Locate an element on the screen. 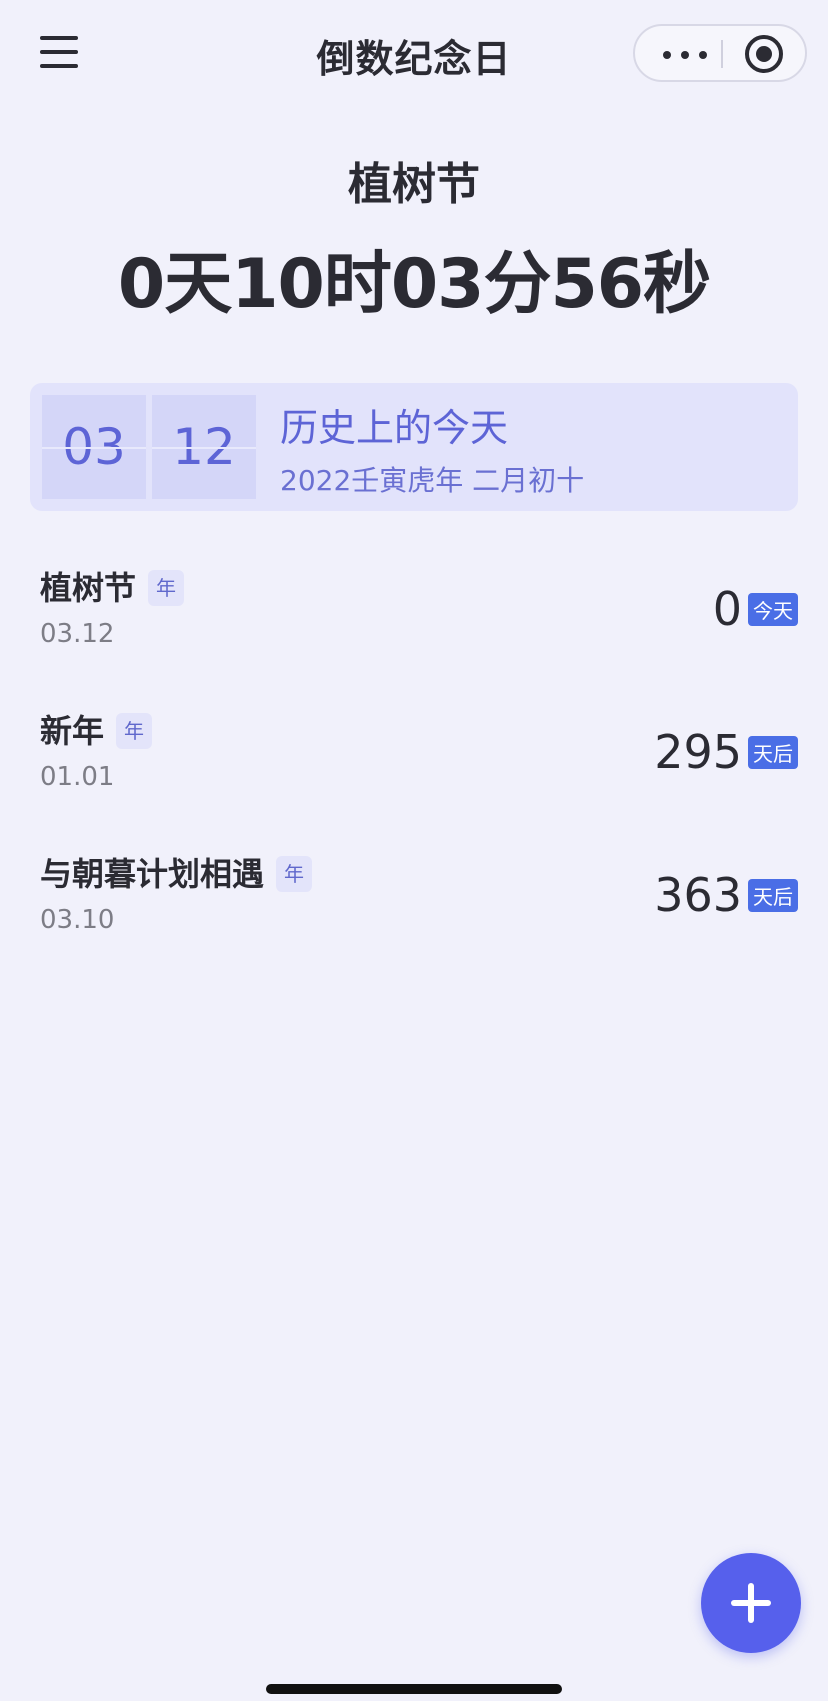 The width and height of the screenshot is (828, 1701). event-name-row: 植树节年 is located at coordinates (112, 586).